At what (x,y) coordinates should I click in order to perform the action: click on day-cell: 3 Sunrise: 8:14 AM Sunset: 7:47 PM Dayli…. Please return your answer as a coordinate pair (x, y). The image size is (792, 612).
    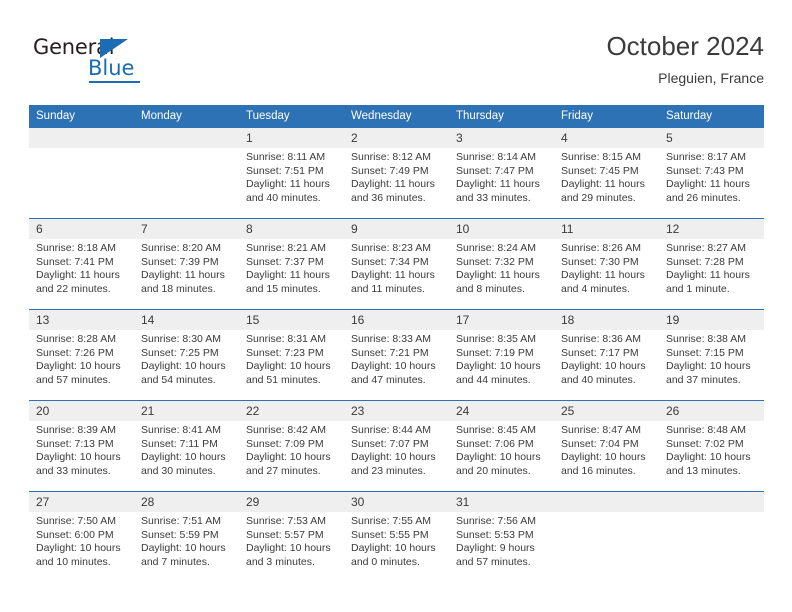
    Looking at the image, I should click on (501, 173).